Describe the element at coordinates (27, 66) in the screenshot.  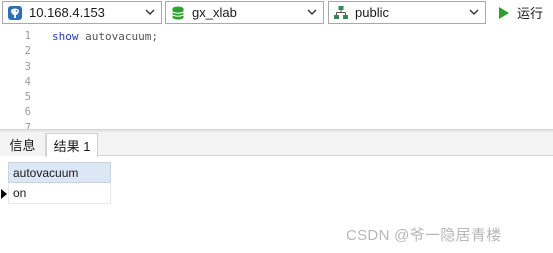
I see `line-number: 3` at that location.